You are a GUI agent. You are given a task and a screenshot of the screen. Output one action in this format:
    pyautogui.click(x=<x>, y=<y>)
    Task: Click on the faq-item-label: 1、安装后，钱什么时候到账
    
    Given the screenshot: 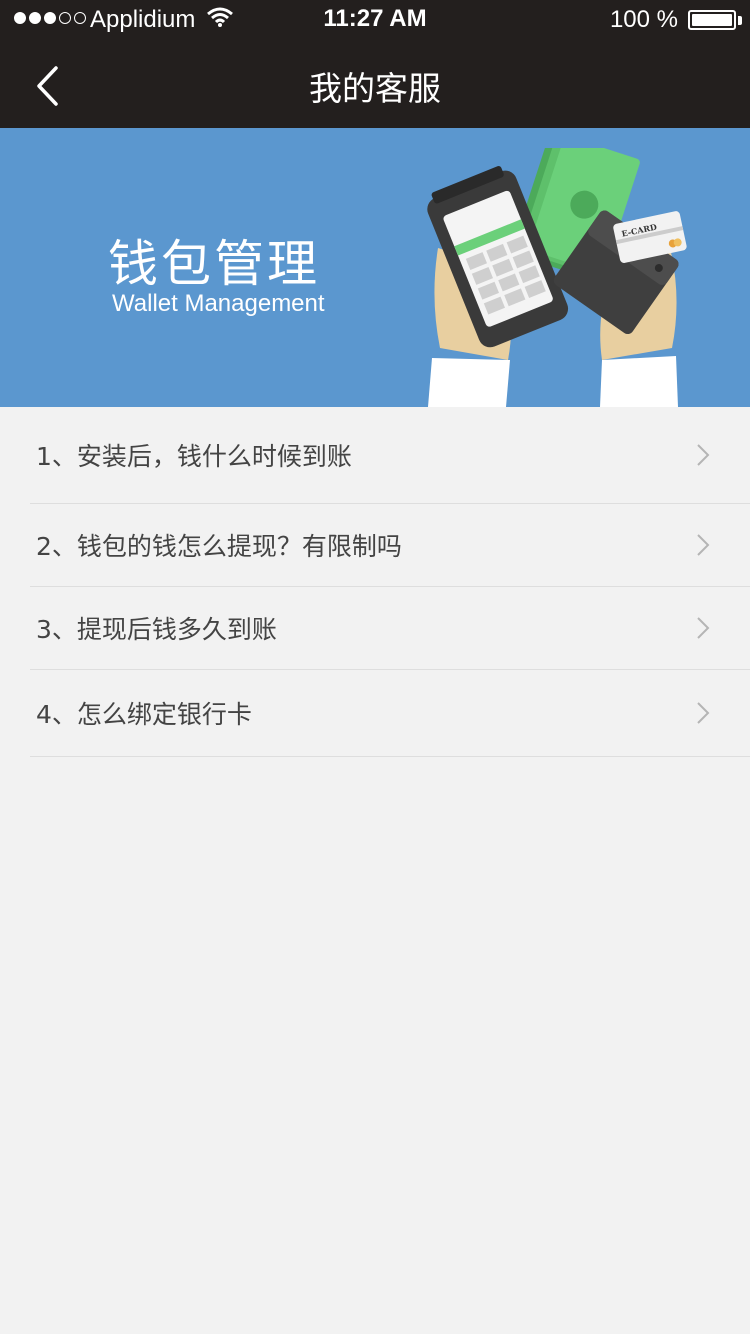 What is the action you would take?
    pyautogui.click(x=194, y=456)
    